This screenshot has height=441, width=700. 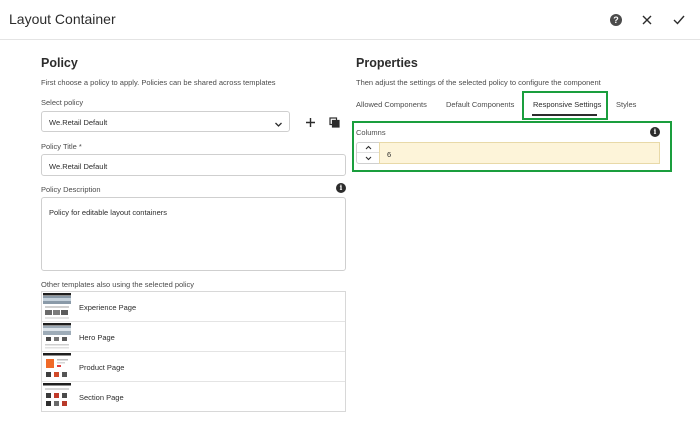 What do you see at coordinates (519, 153) in the screenshot?
I see `columns-input: 6` at bounding box center [519, 153].